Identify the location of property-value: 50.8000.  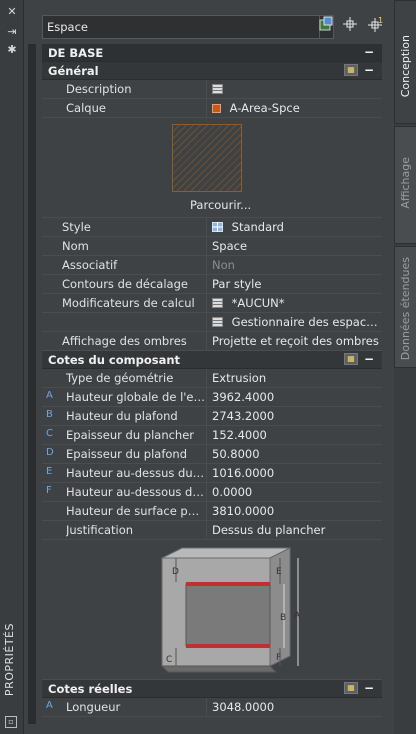
(297, 454).